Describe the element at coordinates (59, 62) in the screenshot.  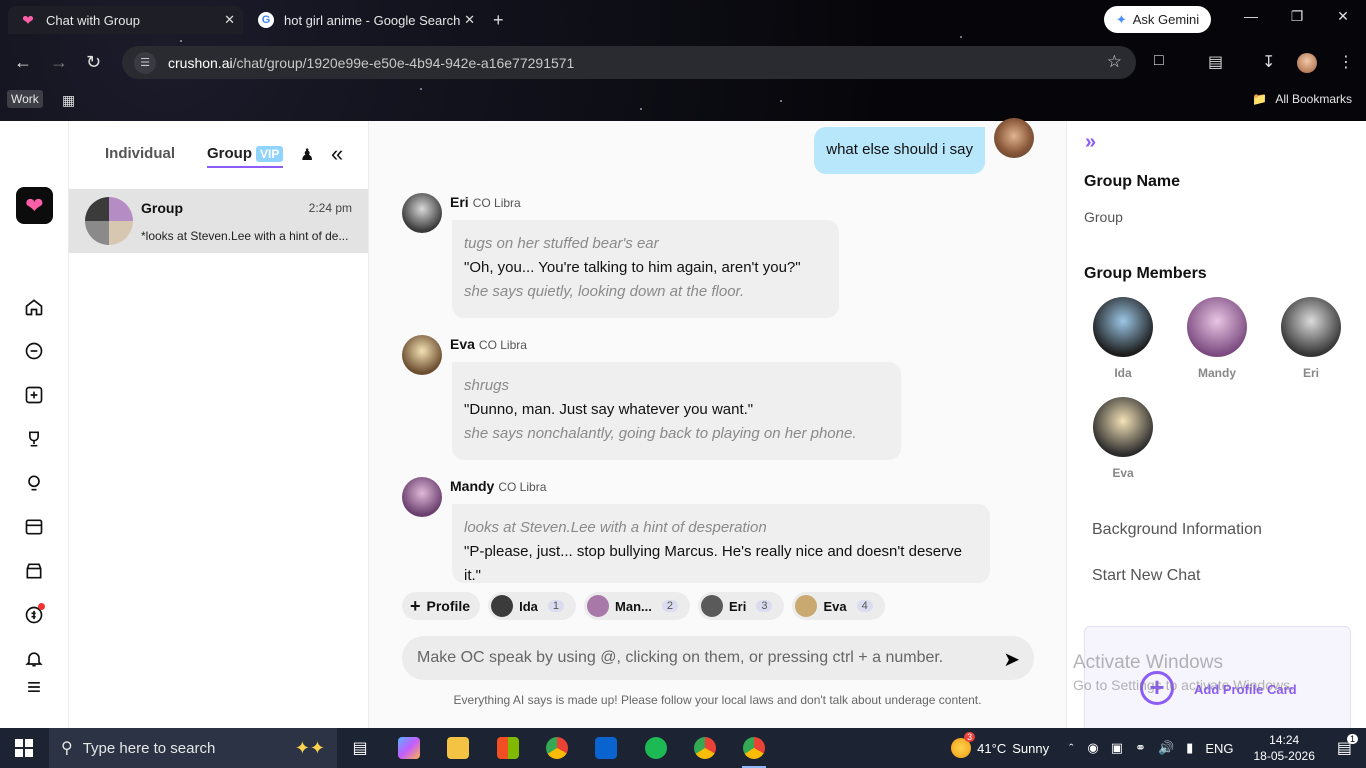
I see `forward-icon: →` at that location.